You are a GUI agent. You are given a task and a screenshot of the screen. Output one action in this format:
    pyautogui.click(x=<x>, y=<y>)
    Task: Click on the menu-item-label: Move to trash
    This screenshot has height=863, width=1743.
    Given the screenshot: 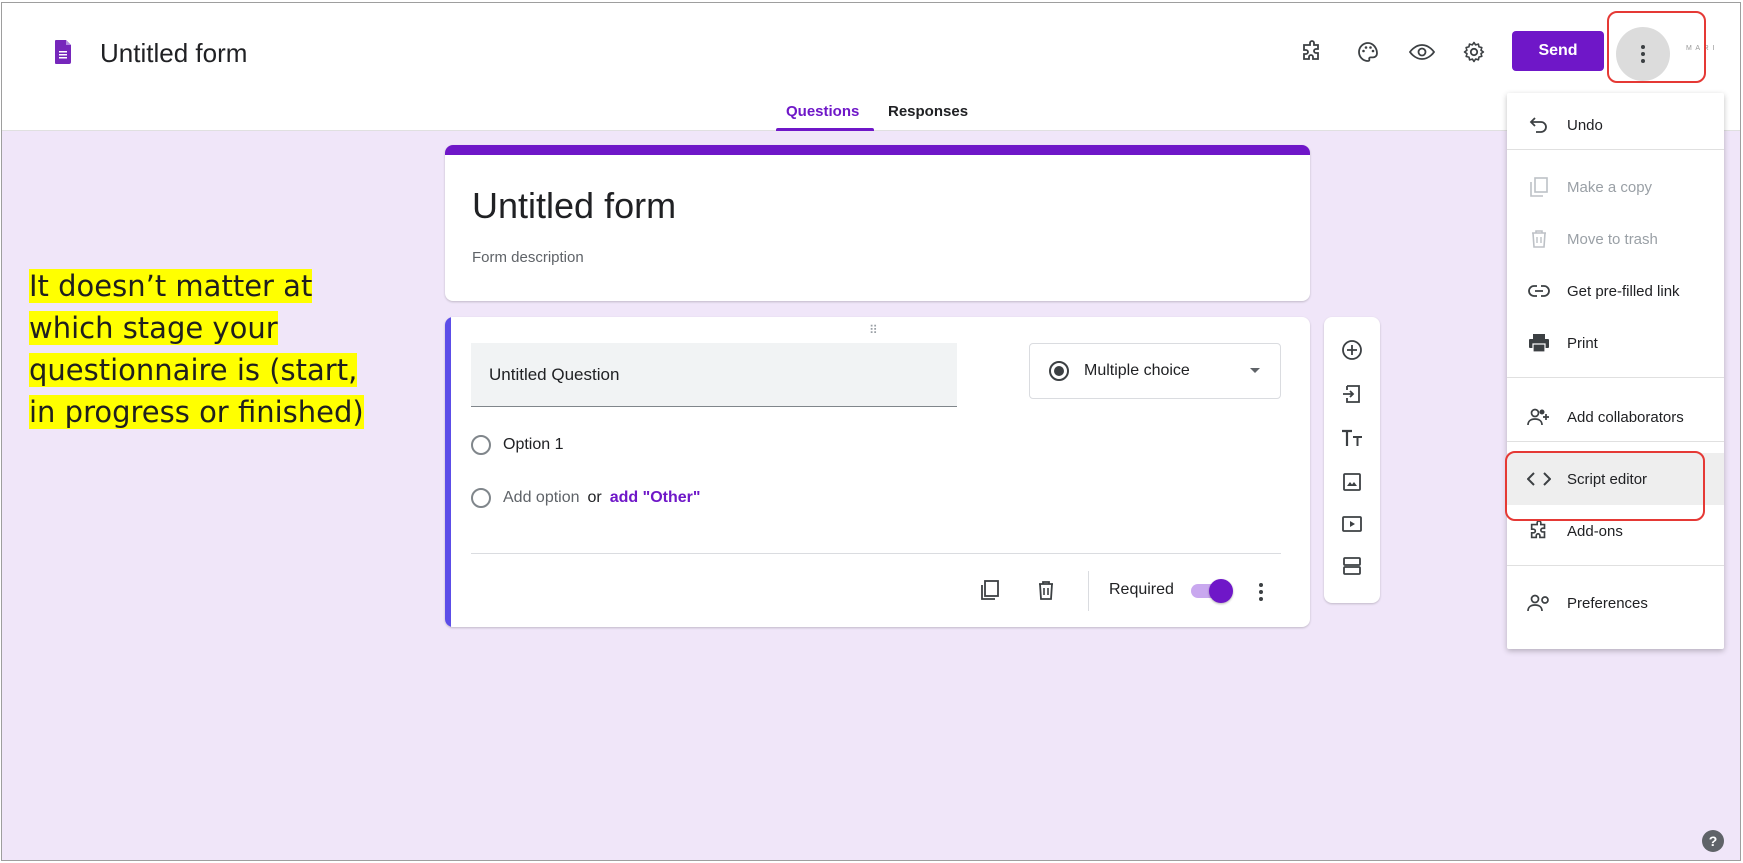 What is the action you would take?
    pyautogui.click(x=1612, y=239)
    